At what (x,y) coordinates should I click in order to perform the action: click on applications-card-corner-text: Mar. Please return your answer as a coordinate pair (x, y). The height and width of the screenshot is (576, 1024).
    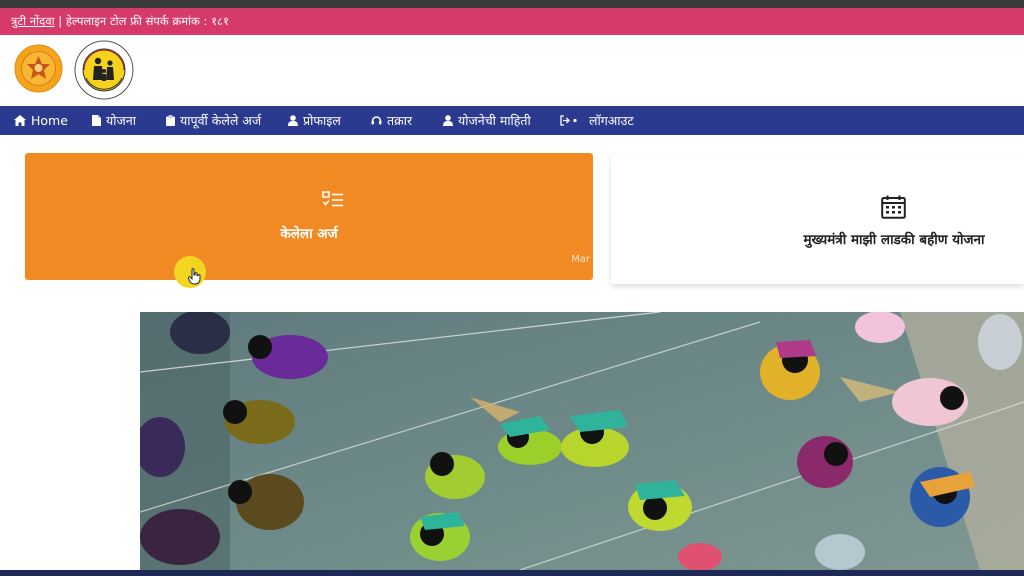
    Looking at the image, I should click on (580, 259).